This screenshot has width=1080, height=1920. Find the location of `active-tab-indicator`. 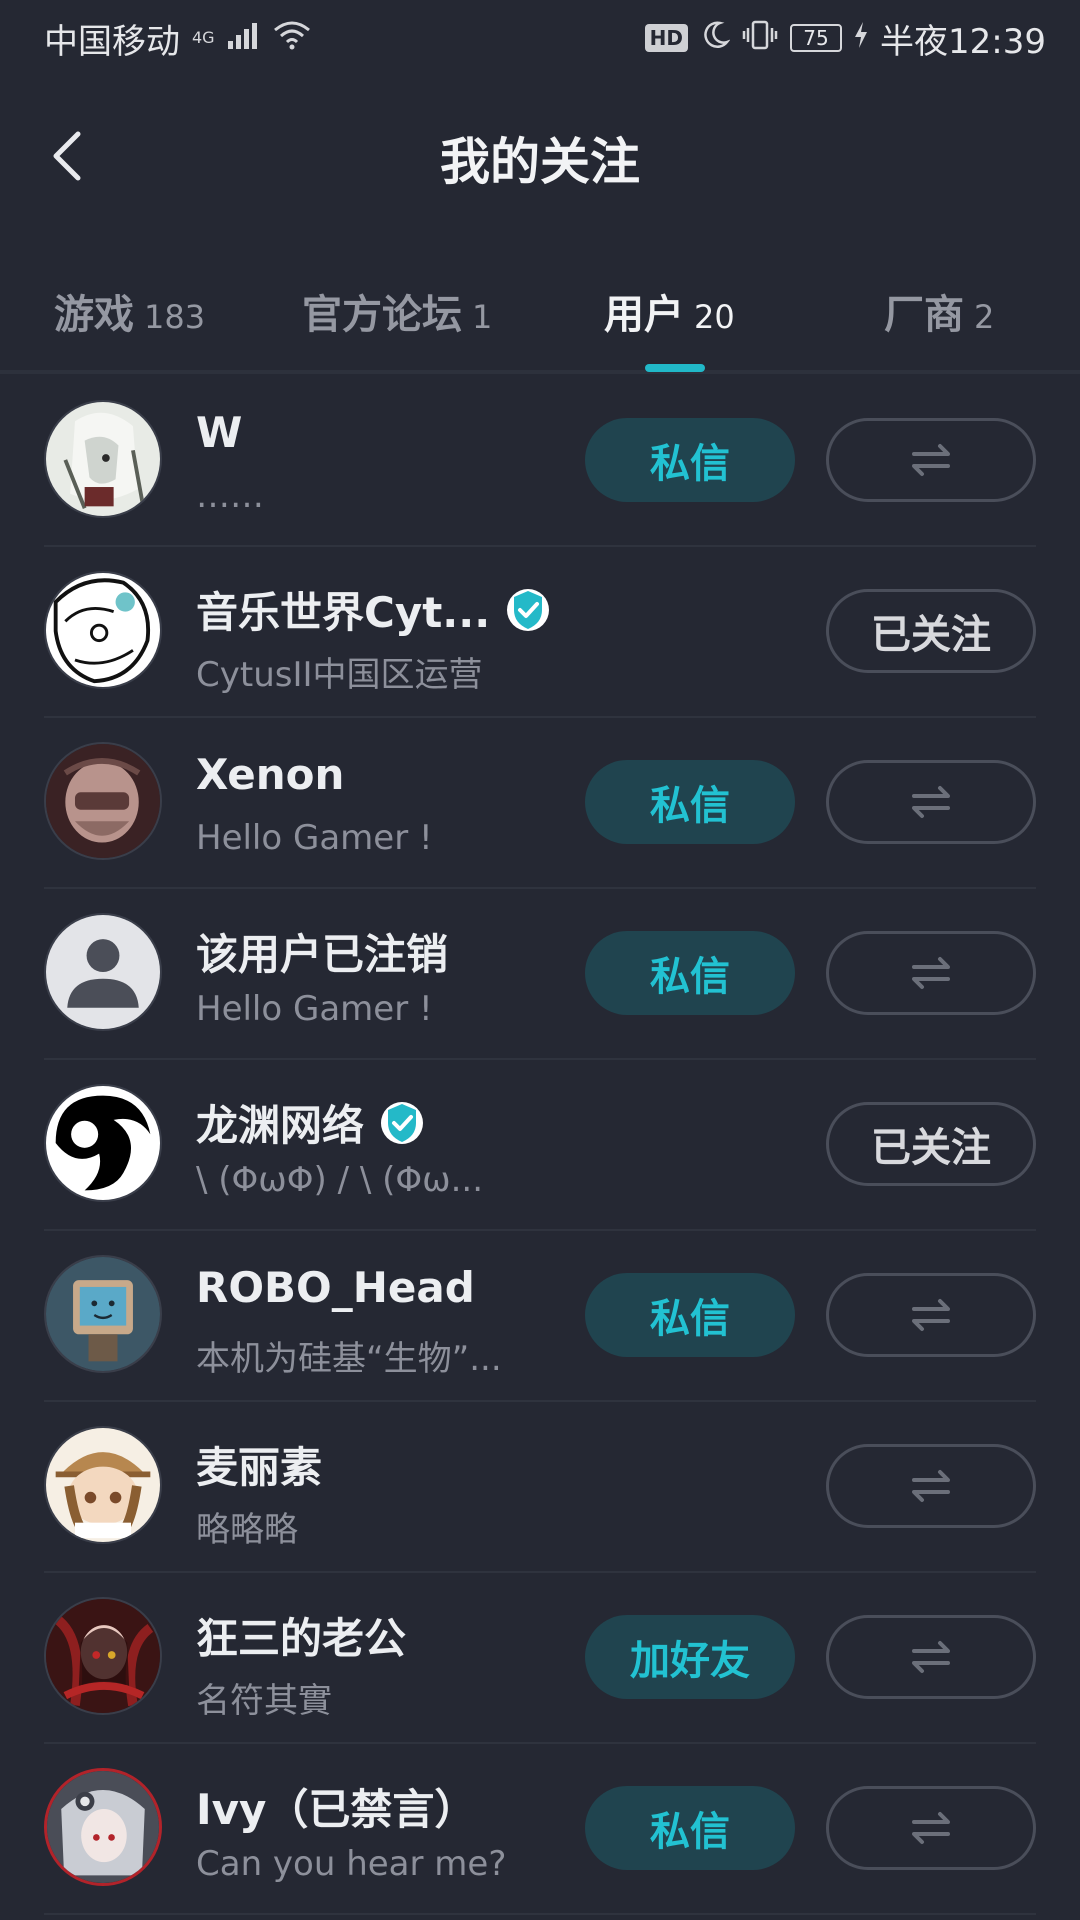

active-tab-indicator is located at coordinates (675, 368).